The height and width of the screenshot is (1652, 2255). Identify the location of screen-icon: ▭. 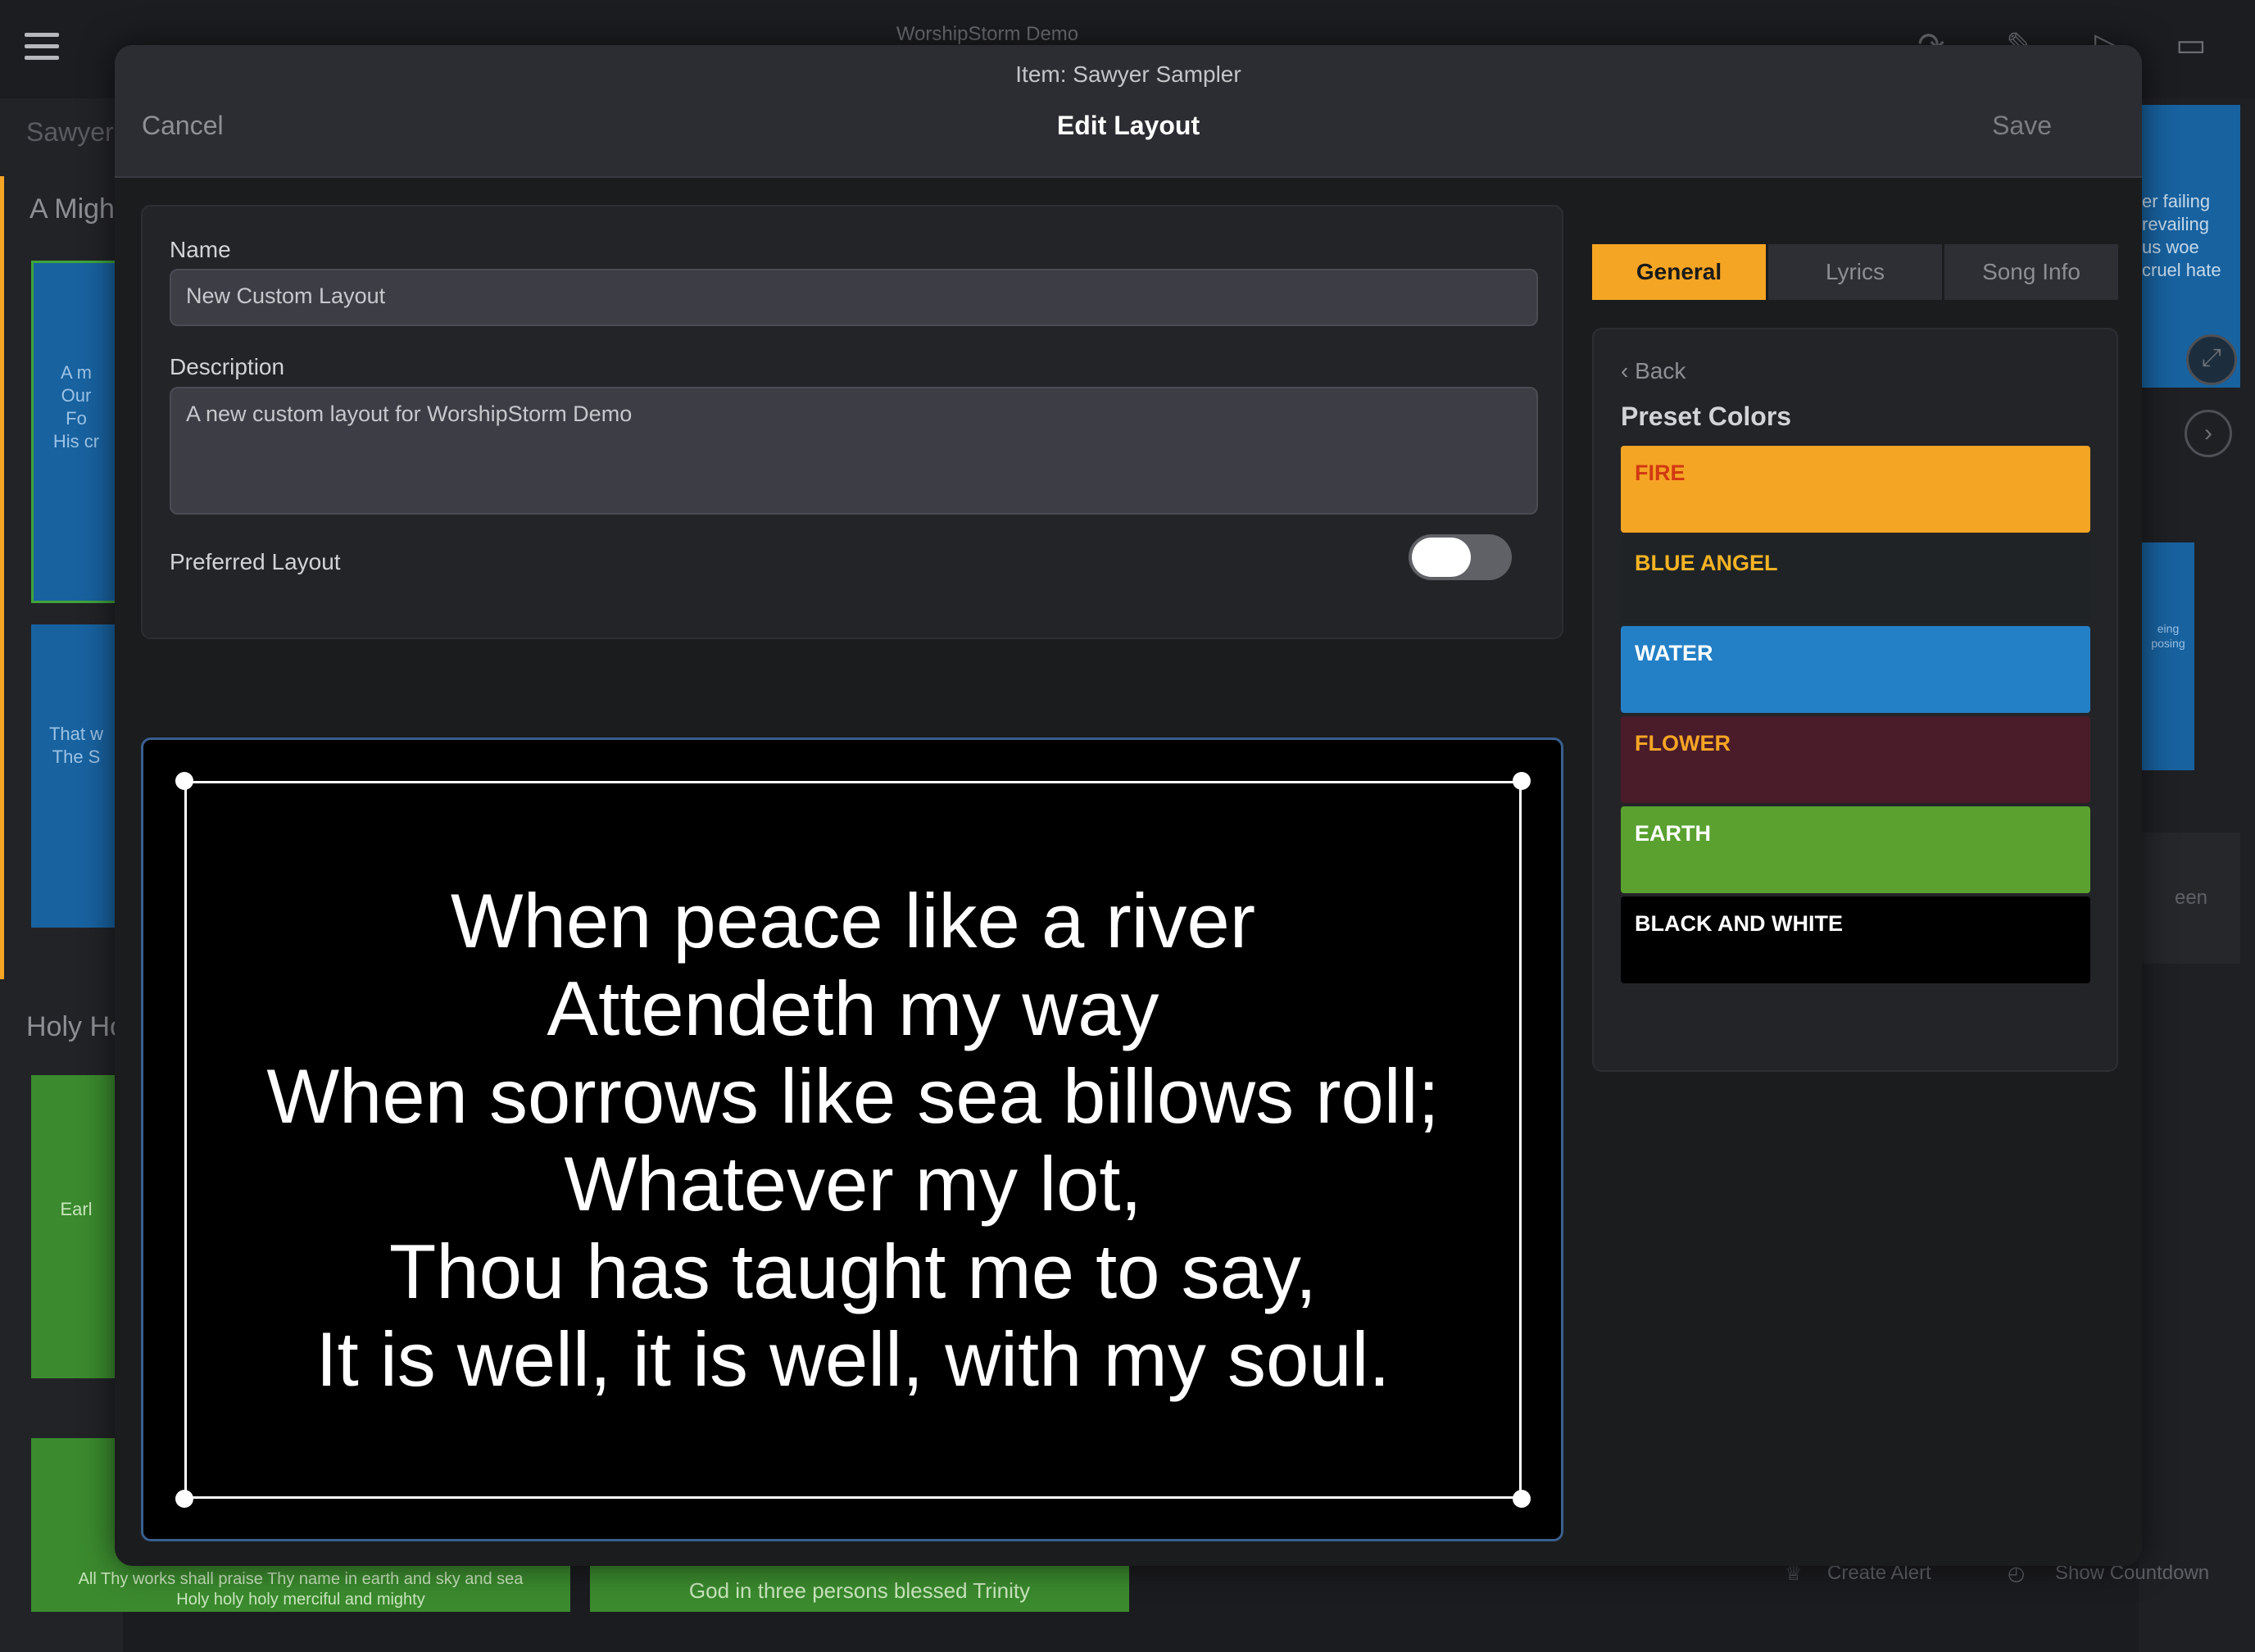
(2191, 45).